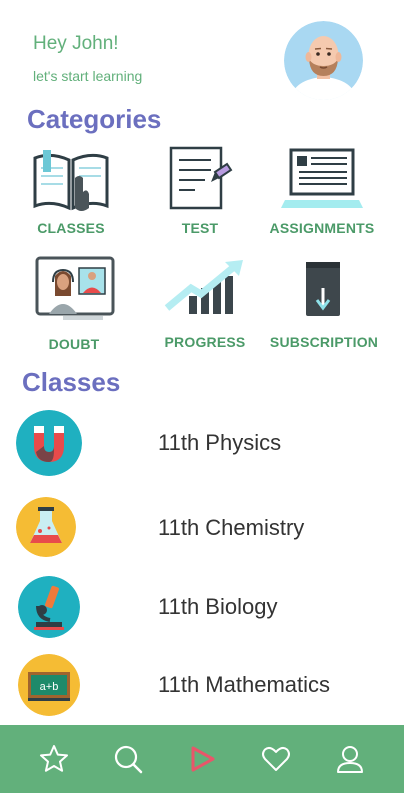 The image size is (404, 793). I want to click on category-label: PROGRESS, so click(205, 342).